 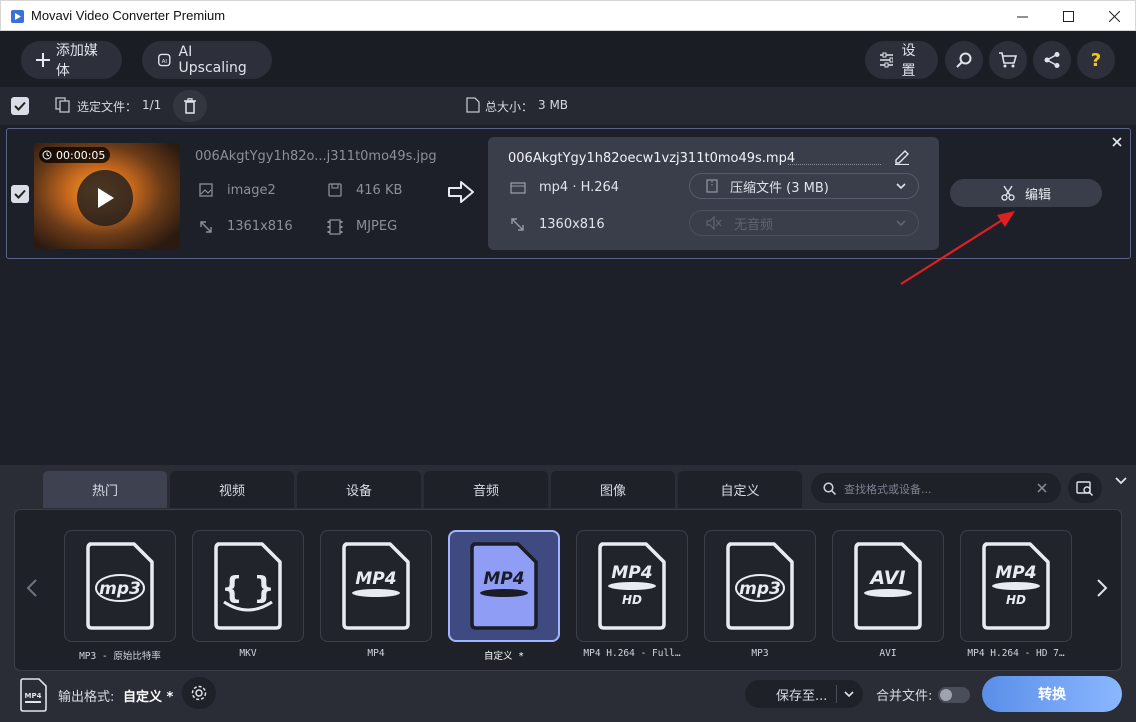 I want to click on file-checkbox, so click(x=20, y=194).